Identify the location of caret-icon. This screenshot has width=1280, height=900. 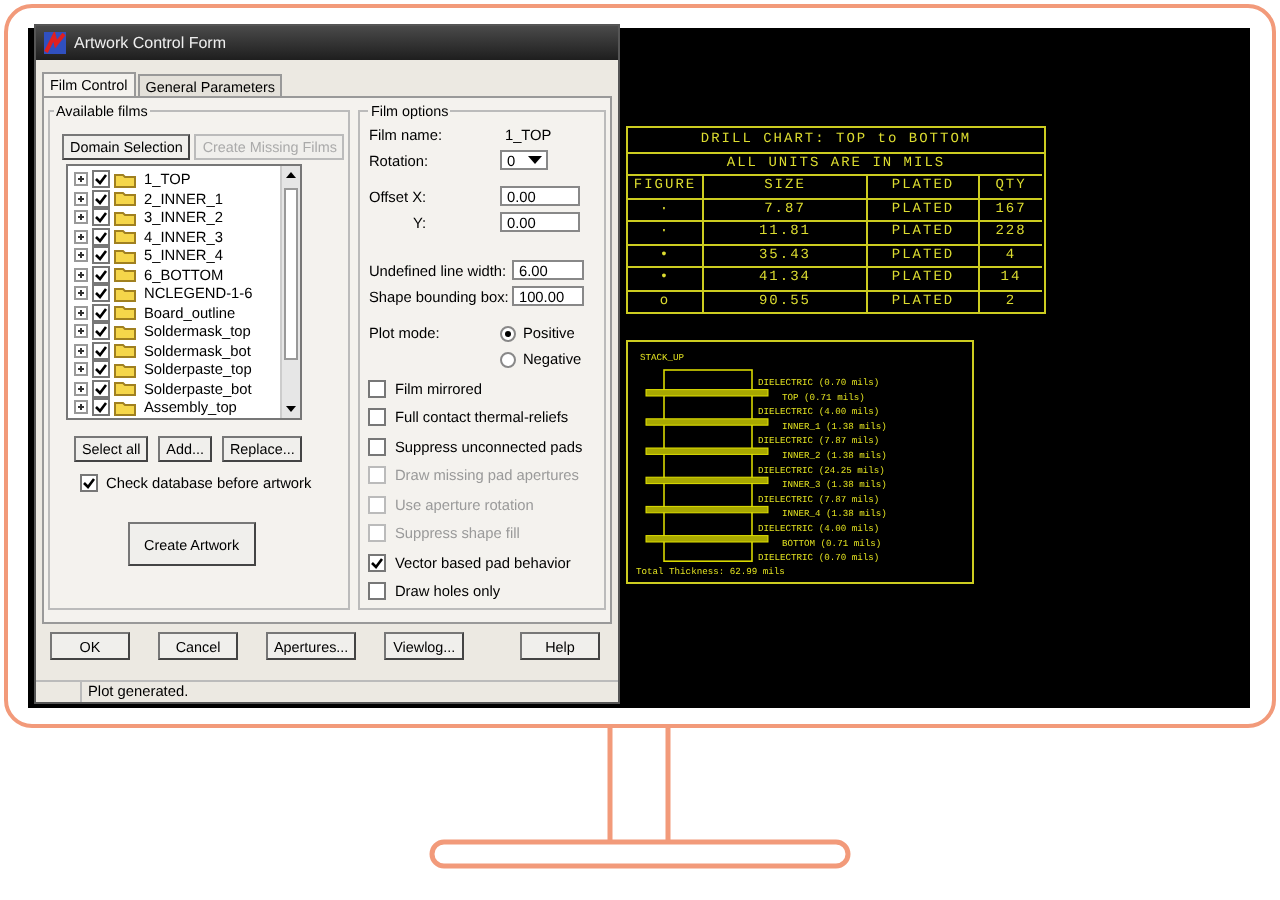
(535, 160).